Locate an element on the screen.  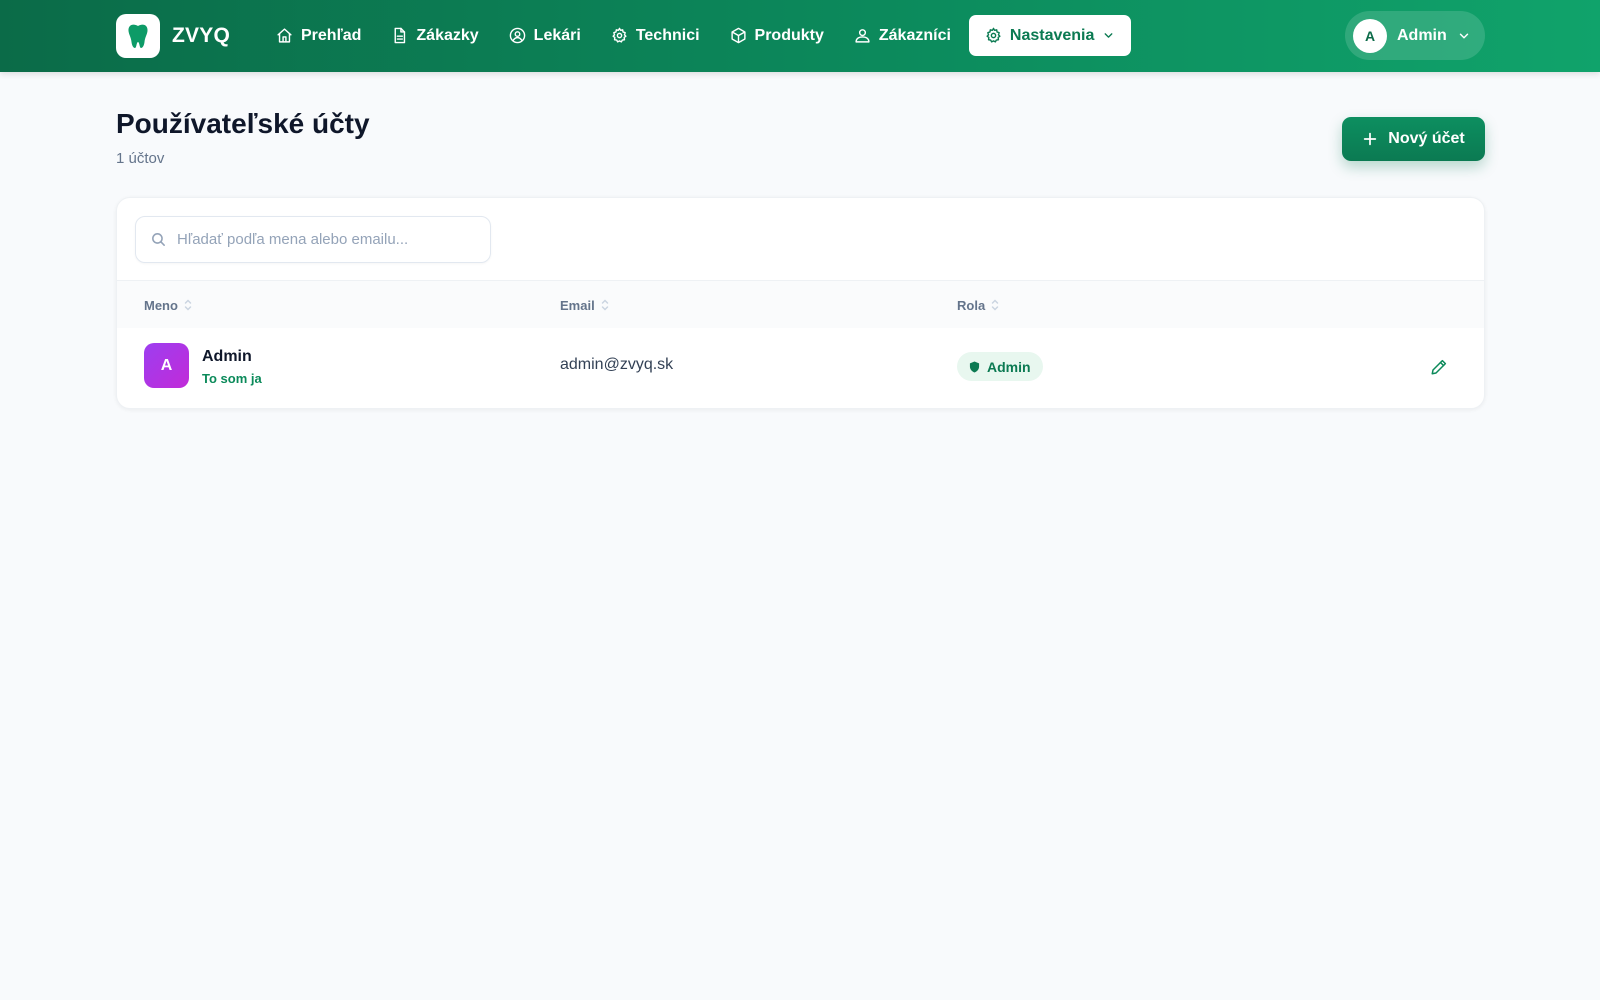
user-menu-button: A Admin is located at coordinates (1415, 35).